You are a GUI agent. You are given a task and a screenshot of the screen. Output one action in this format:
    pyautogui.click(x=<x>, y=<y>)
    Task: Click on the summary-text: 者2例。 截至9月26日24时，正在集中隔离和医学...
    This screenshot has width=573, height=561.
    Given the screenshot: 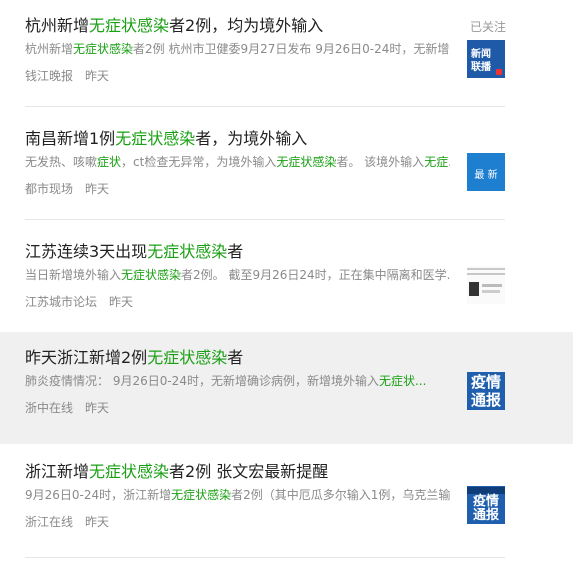 What is the action you would take?
    pyautogui.click(x=315, y=275)
    